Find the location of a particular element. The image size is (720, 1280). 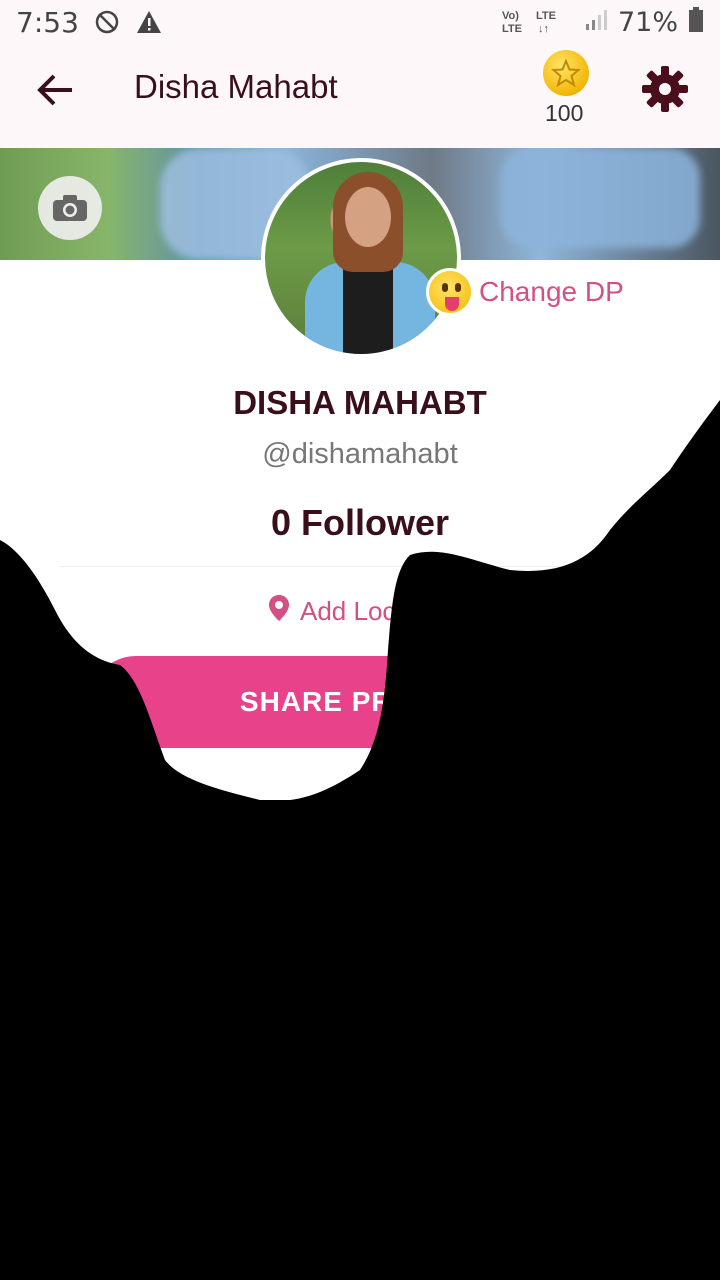

battery-icon is located at coordinates (696, 22).